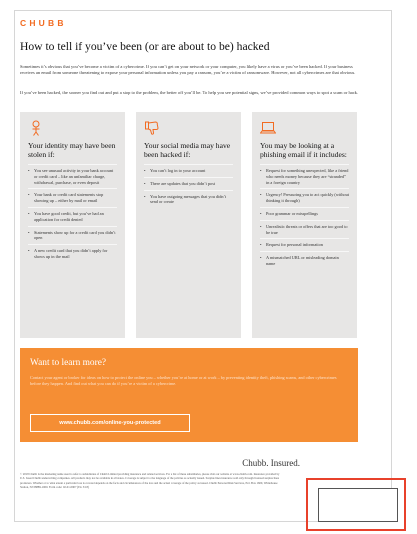 The image size is (417, 534). I want to click on list-item: Request for personal information, so click(304, 244).